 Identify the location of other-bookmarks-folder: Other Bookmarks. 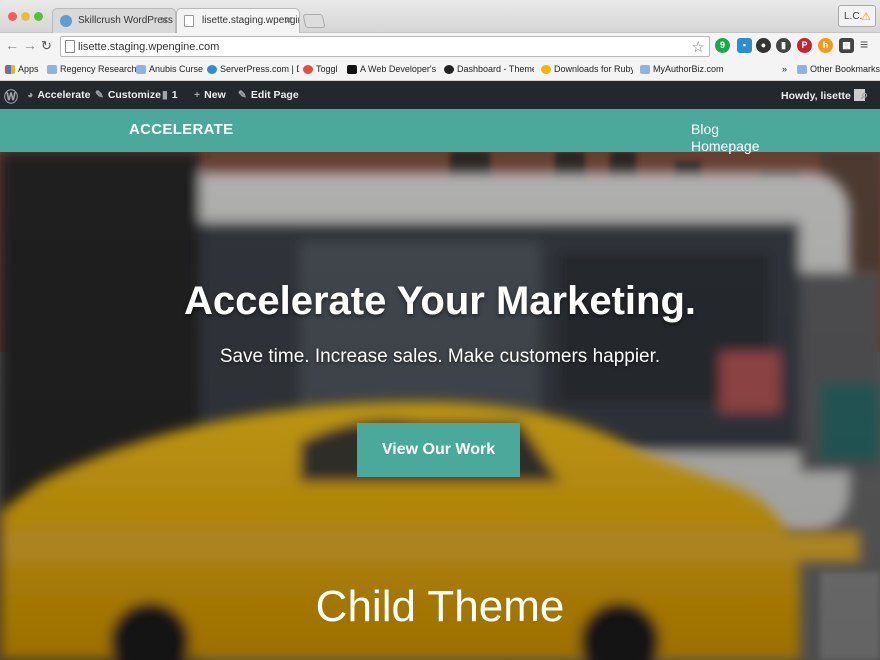
(838, 69).